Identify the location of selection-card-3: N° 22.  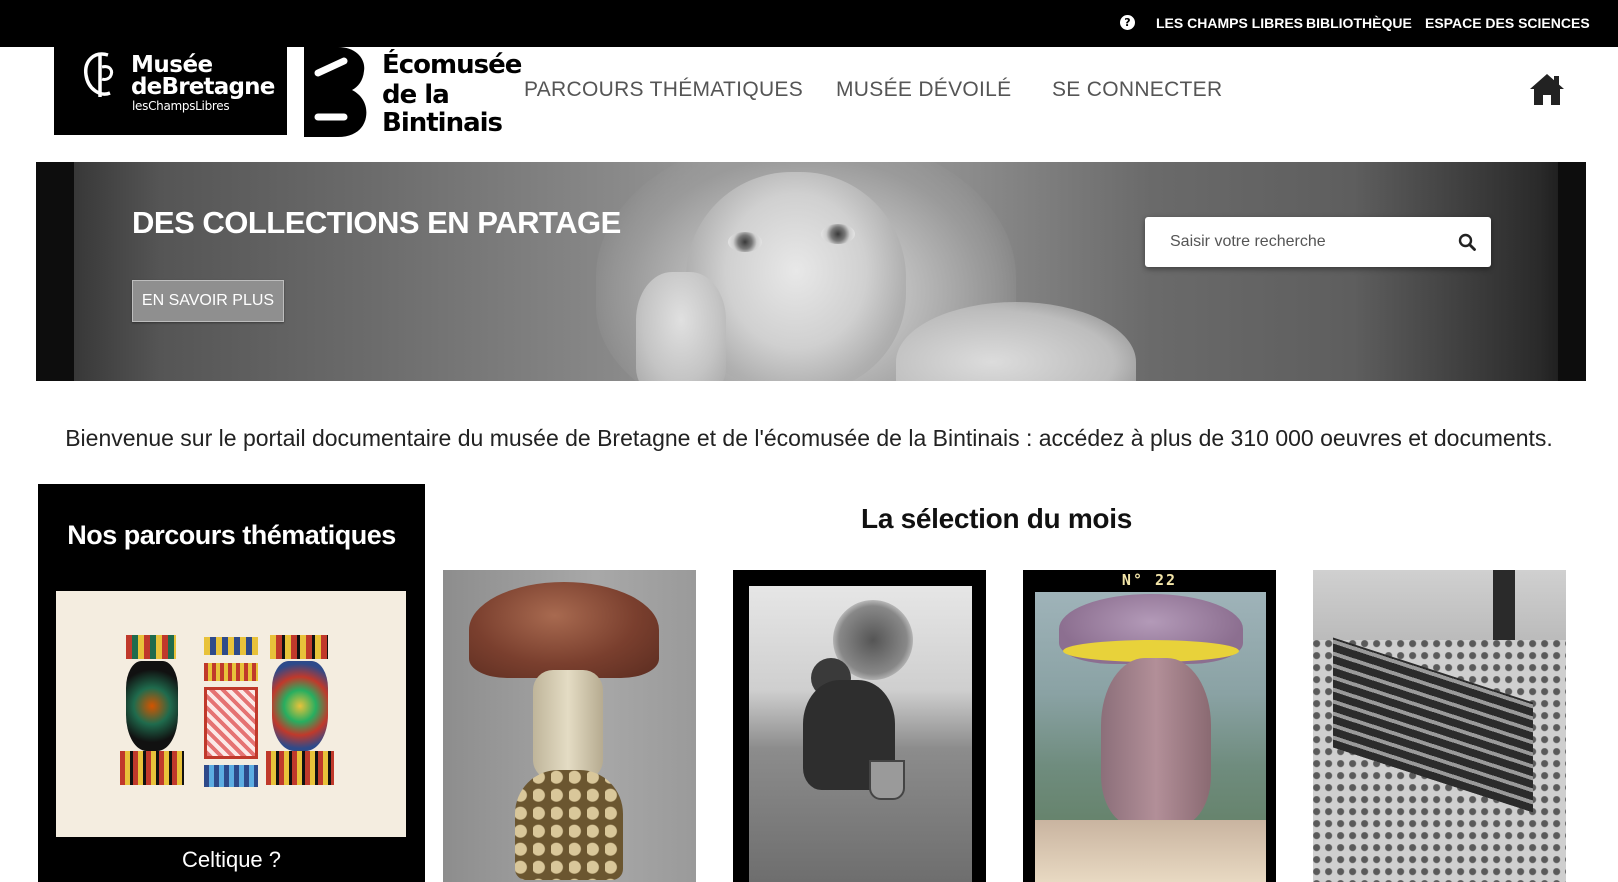
(1149, 726).